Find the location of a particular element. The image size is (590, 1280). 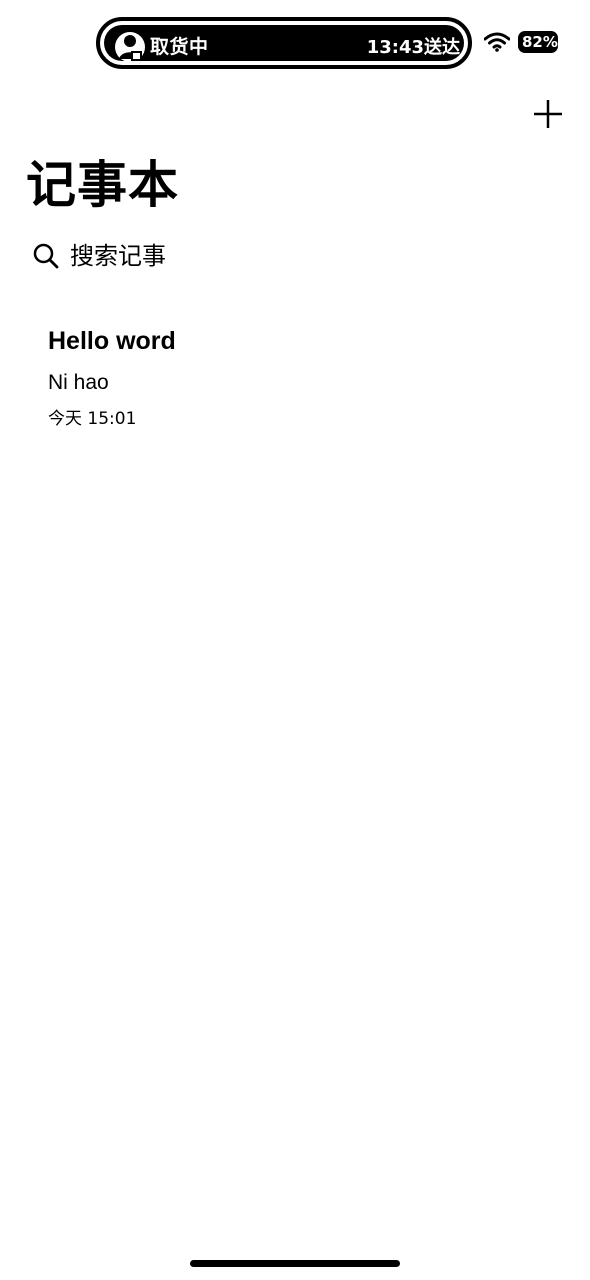

plus-icon is located at coordinates (548, 114).